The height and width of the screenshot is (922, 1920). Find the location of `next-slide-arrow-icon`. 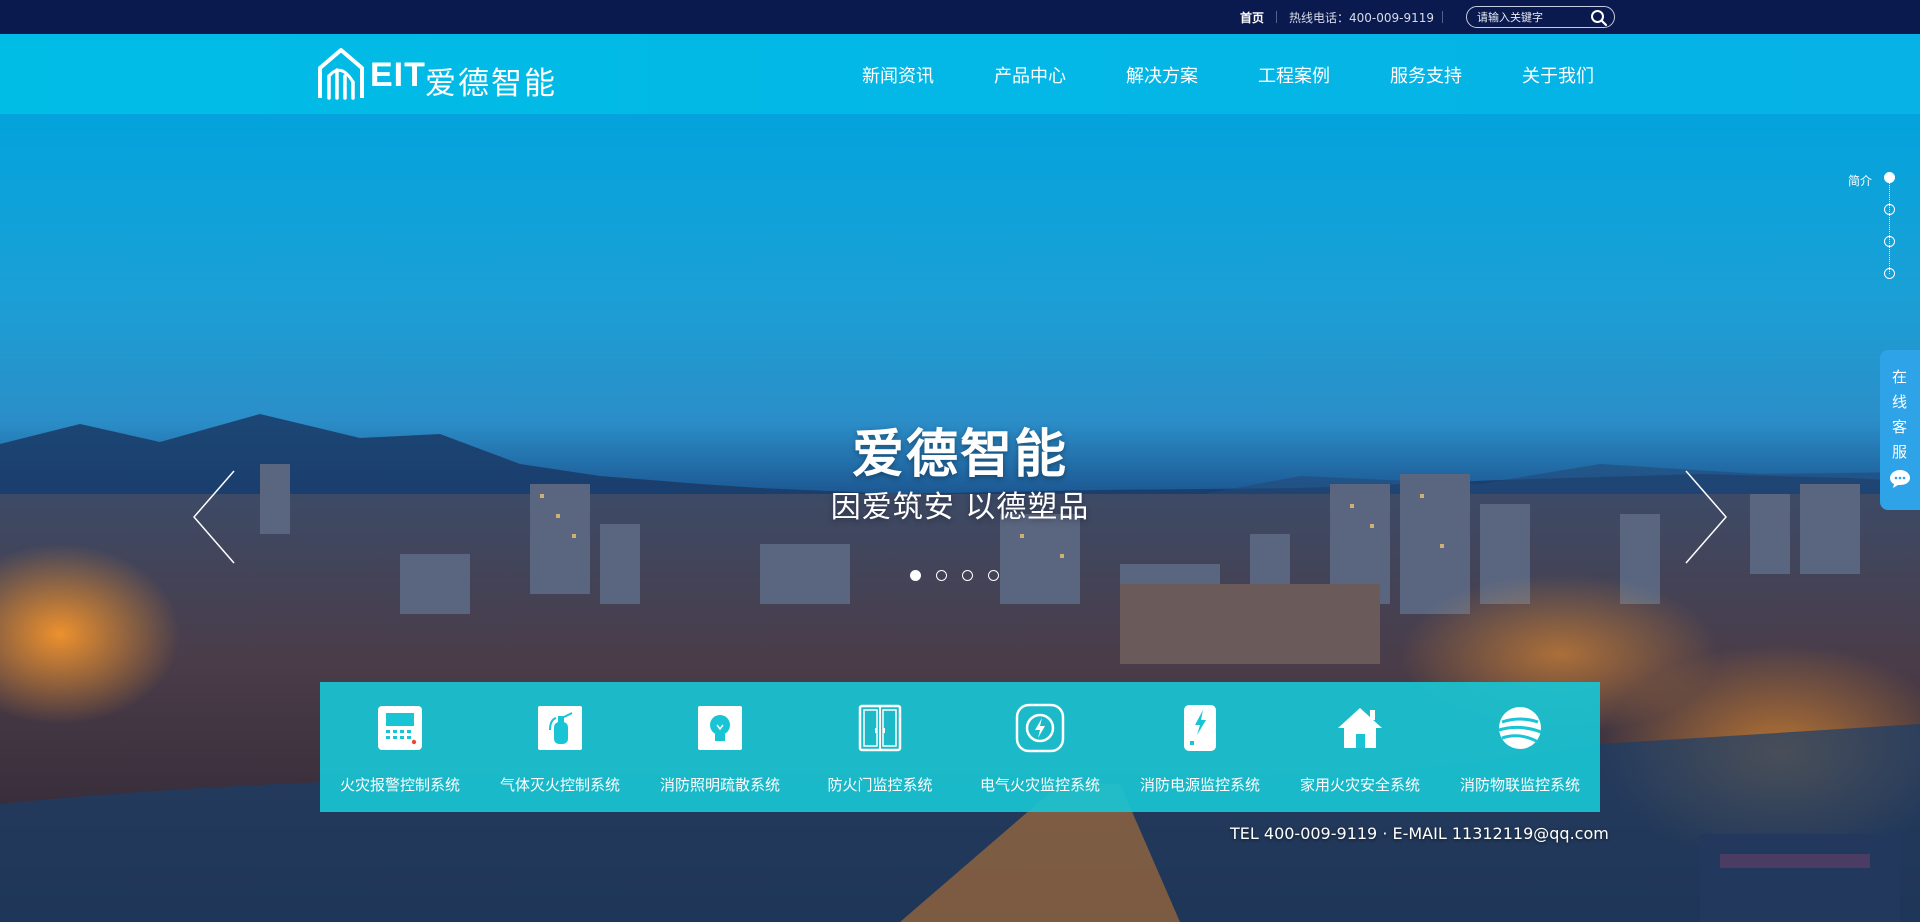

next-slide-arrow-icon is located at coordinates (1705, 517).